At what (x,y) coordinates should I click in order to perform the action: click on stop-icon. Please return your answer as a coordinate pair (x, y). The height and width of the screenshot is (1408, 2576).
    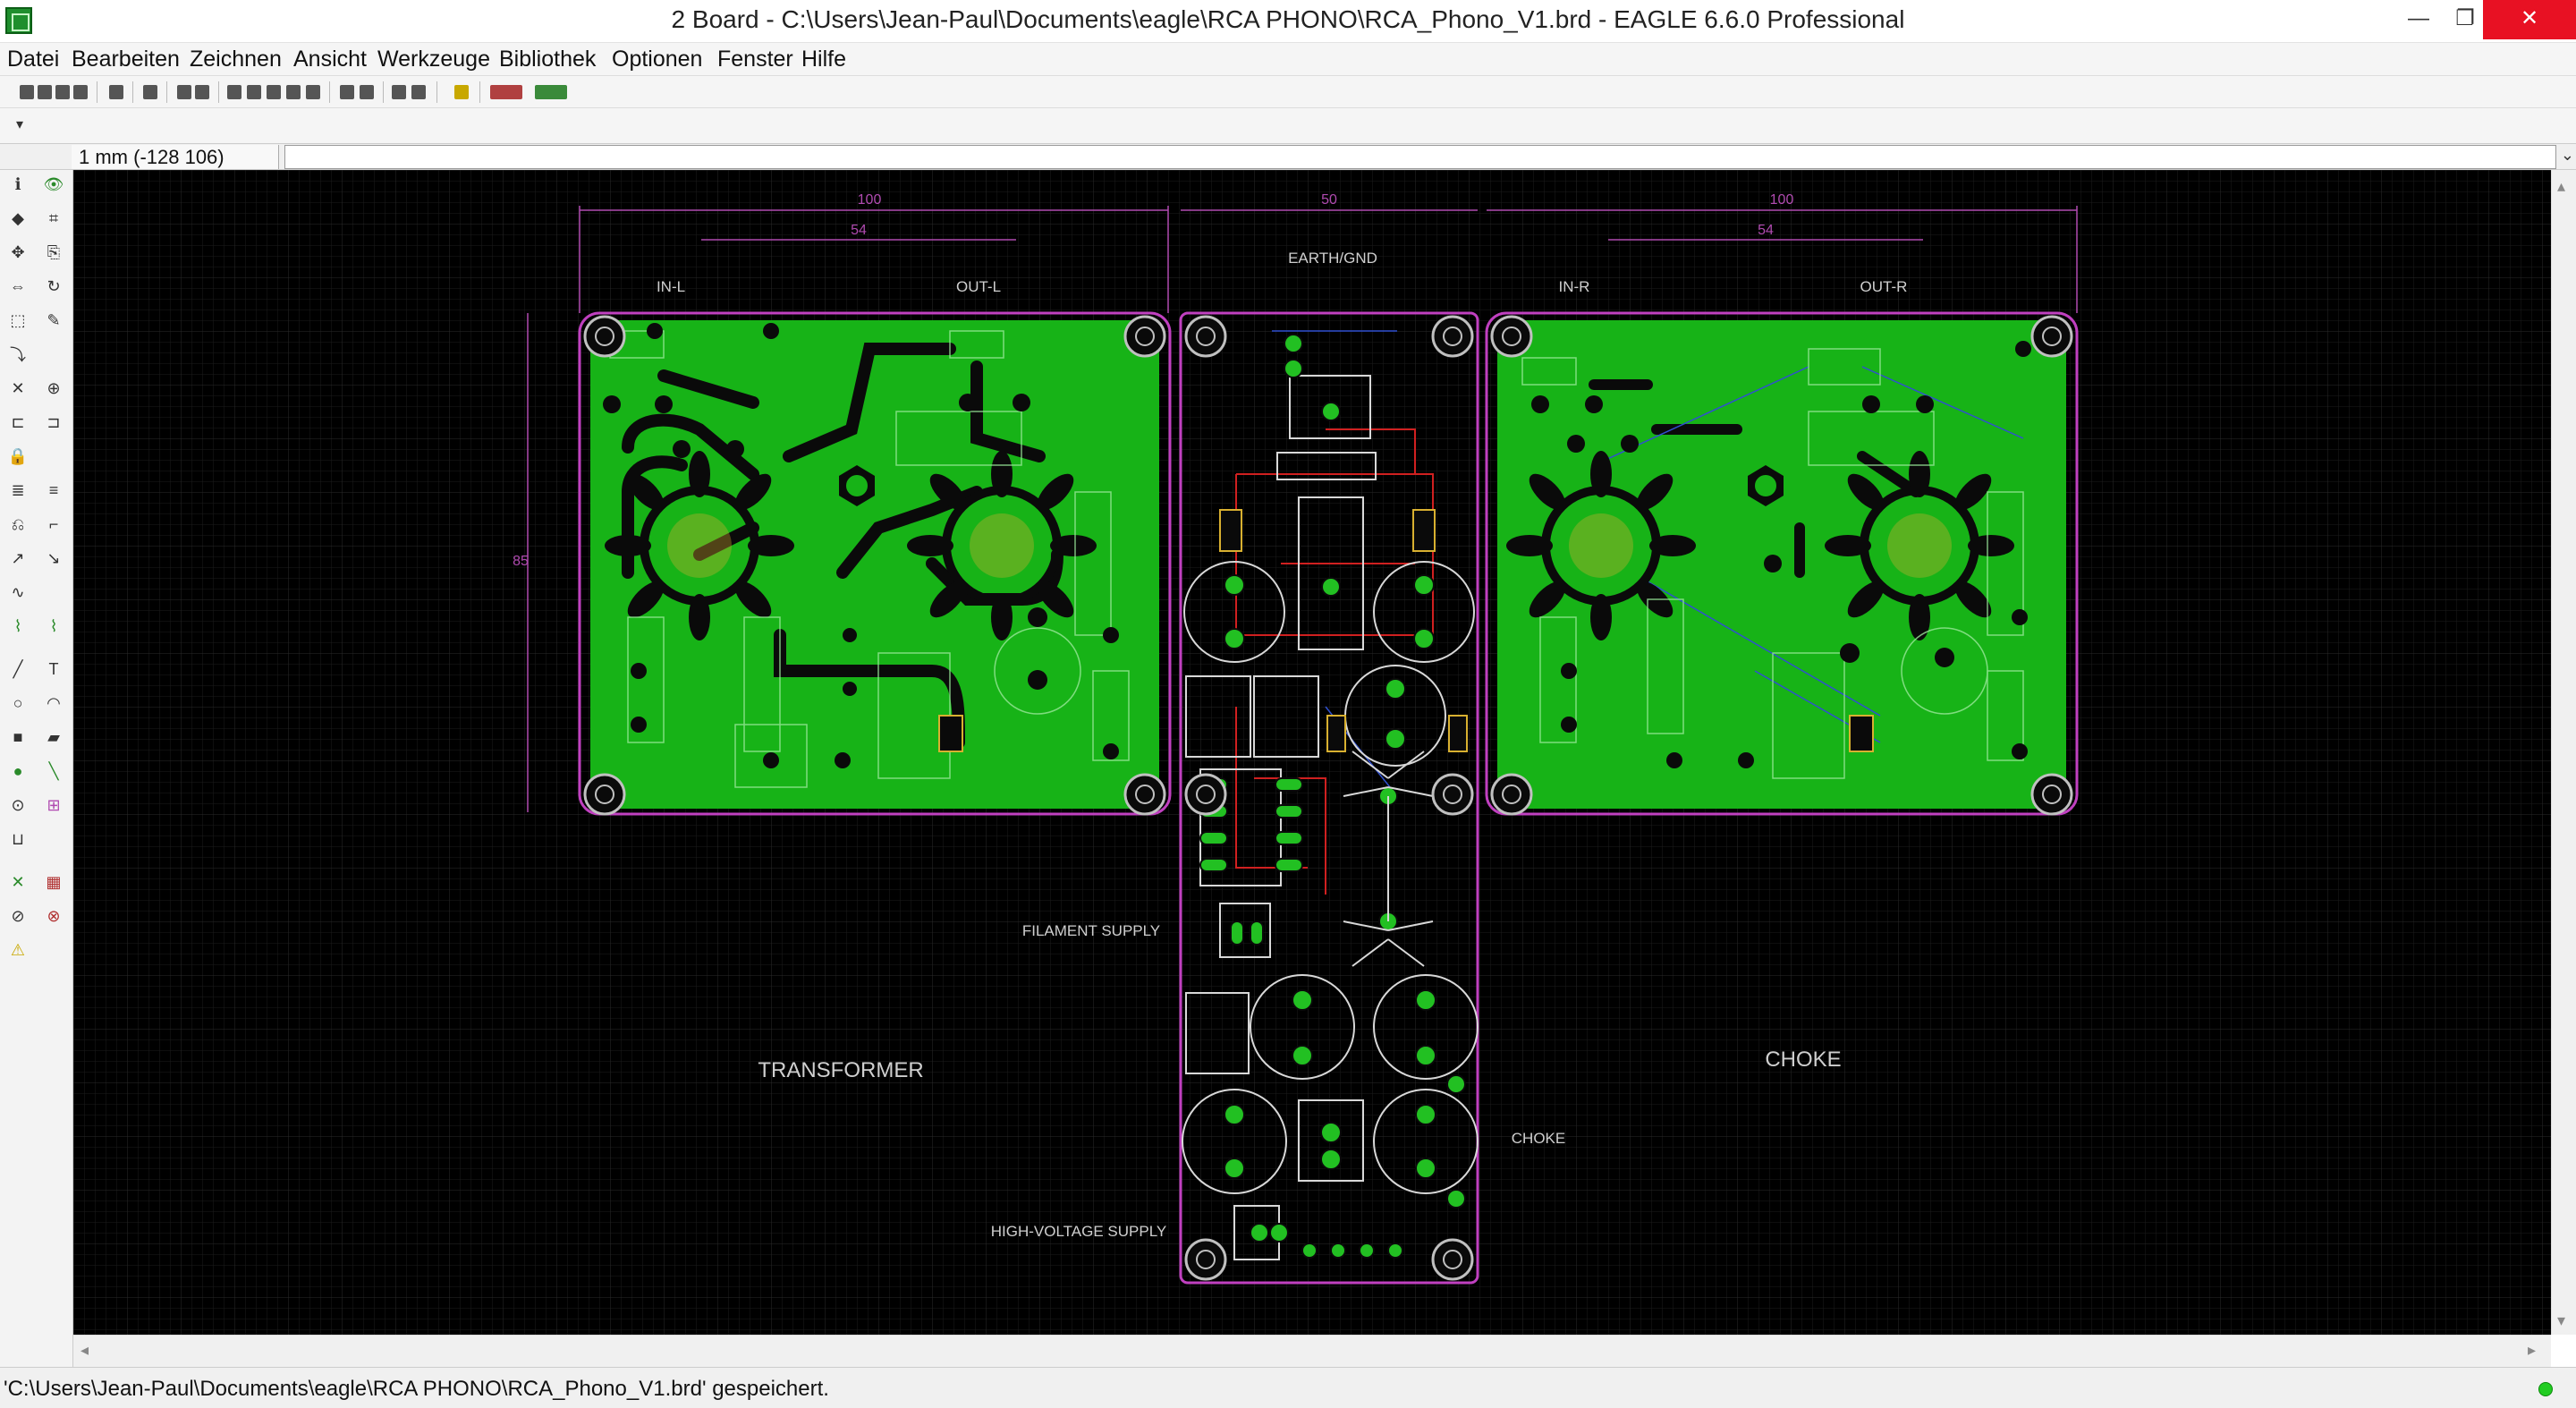
    Looking at the image, I should click on (399, 92).